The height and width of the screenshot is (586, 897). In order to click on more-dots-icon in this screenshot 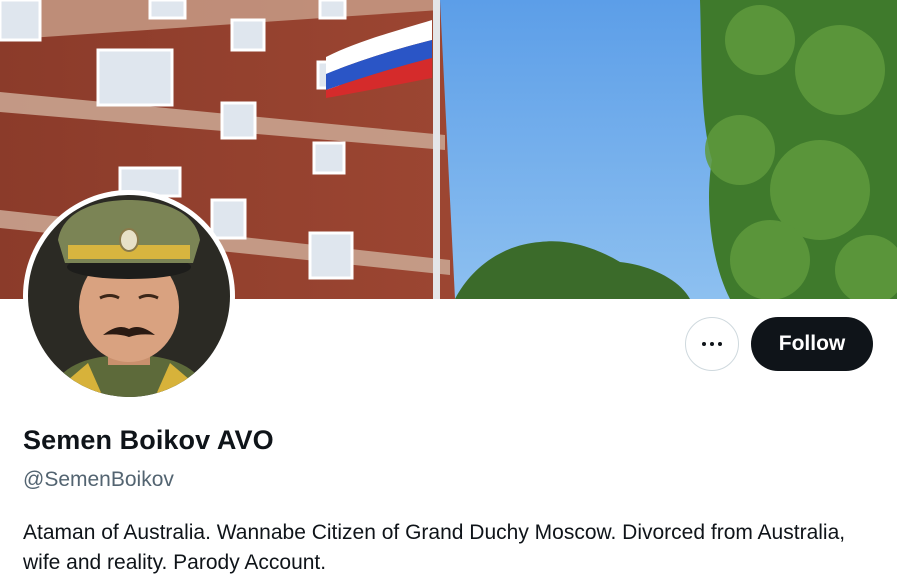, I will do `click(712, 344)`.